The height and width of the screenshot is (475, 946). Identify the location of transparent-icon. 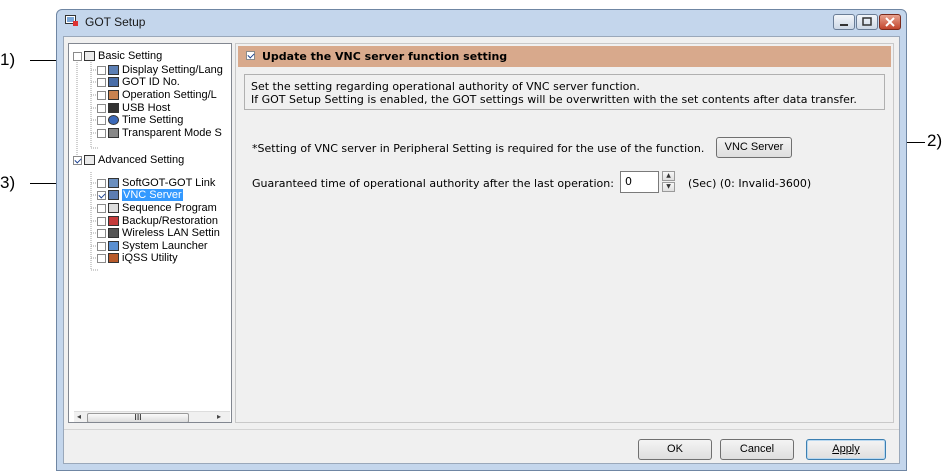
(113, 133).